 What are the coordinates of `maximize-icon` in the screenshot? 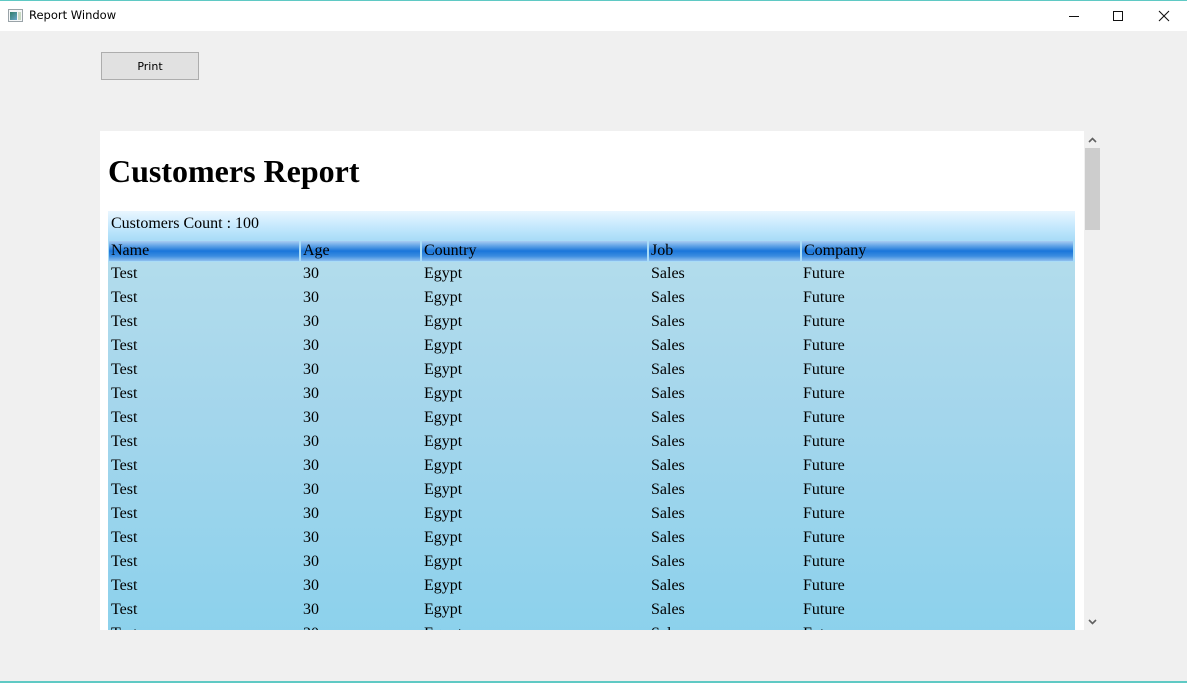 It's located at (1118, 16).